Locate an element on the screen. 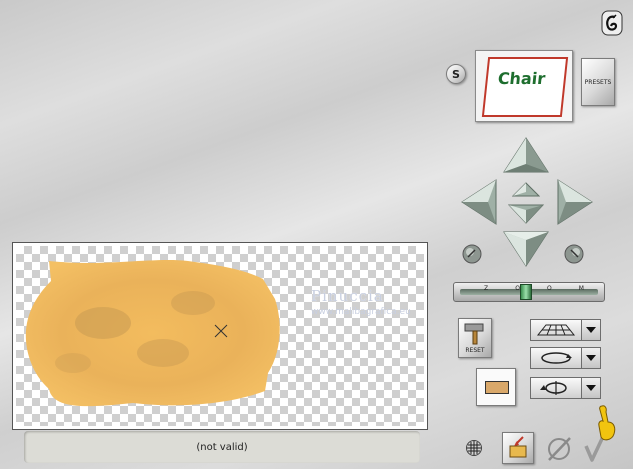 This screenshot has width=633, height=469. s-button: S is located at coordinates (456, 74).